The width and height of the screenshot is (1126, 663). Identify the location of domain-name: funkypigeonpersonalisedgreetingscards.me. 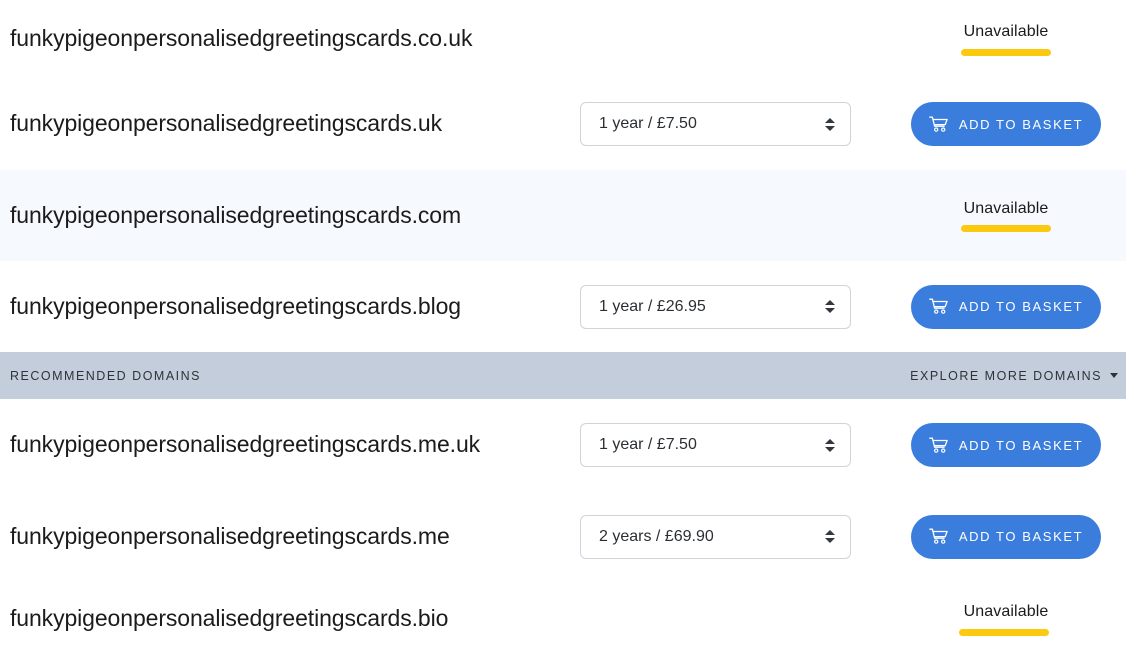
(230, 535).